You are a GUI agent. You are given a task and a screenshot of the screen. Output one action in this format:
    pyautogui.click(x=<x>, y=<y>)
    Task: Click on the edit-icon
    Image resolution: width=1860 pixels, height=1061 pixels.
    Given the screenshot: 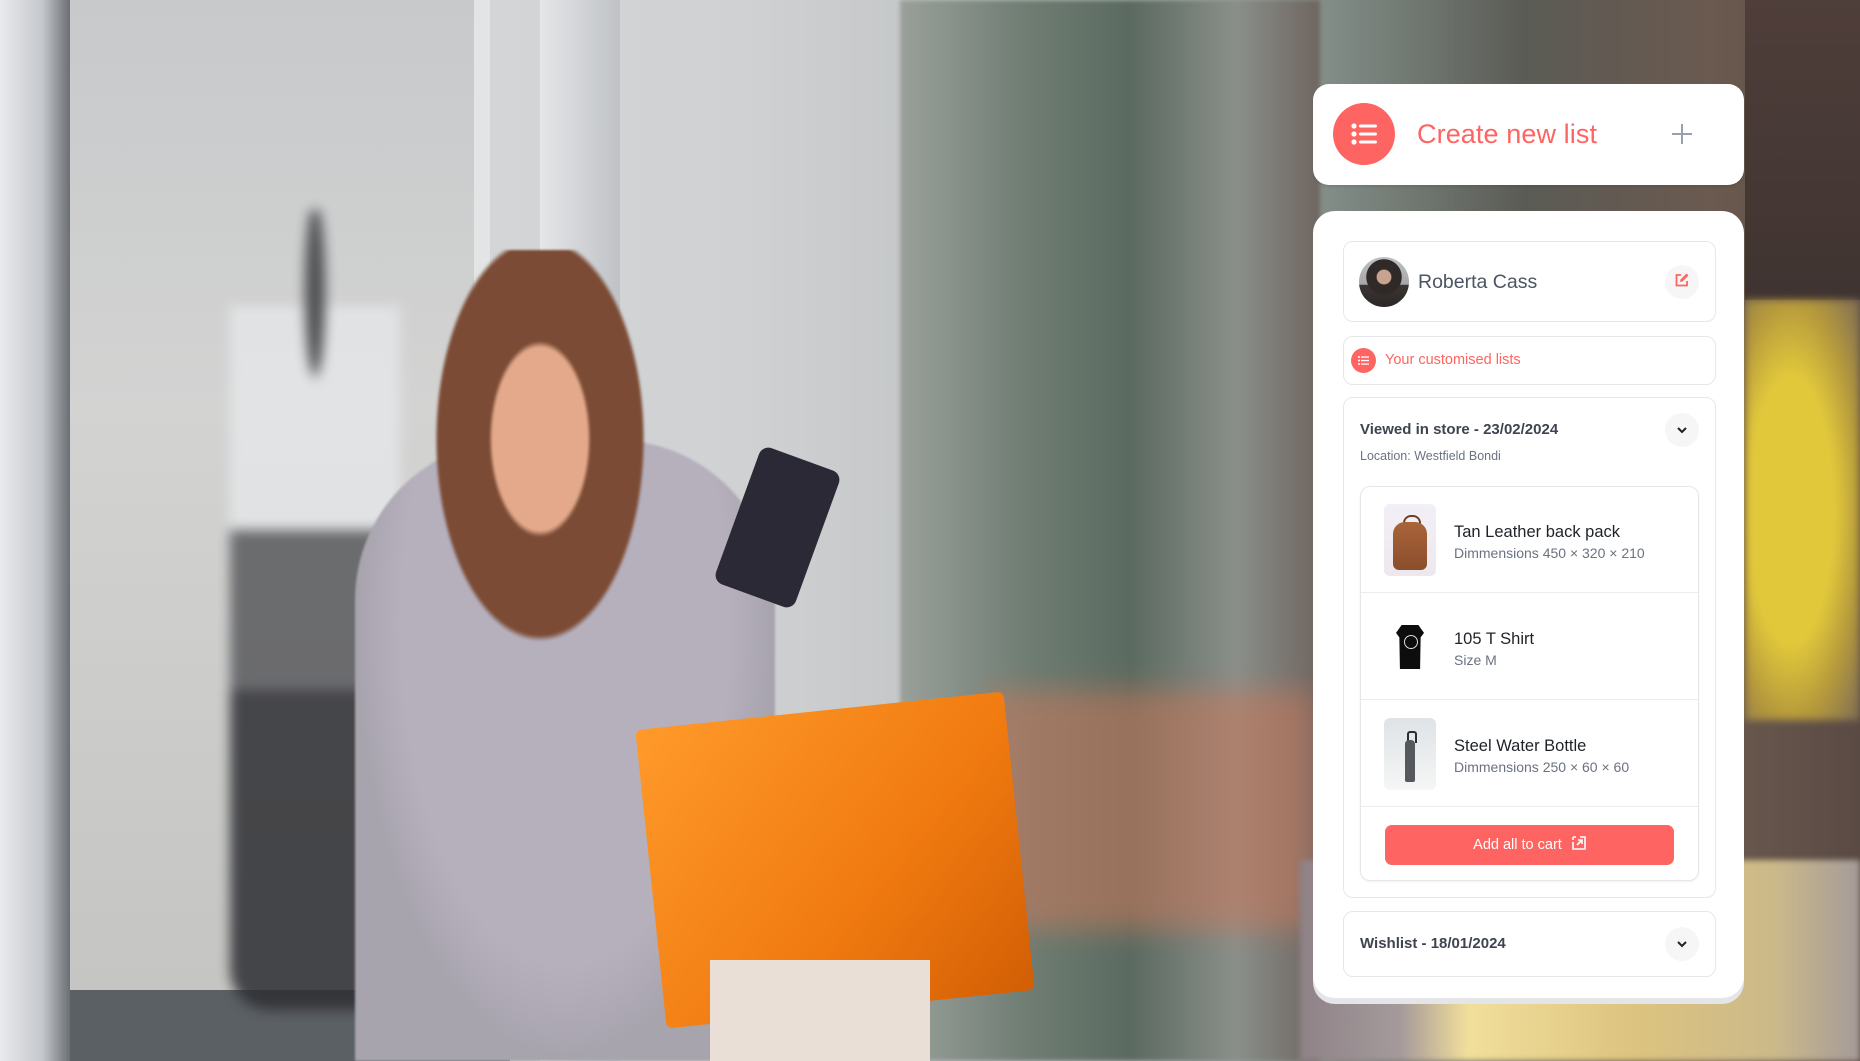 What is the action you would take?
    pyautogui.click(x=1682, y=282)
    